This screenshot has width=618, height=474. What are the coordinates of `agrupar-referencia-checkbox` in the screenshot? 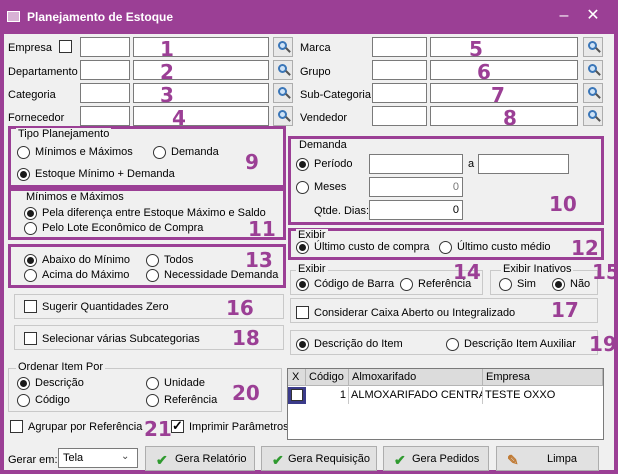 It's located at (16, 426).